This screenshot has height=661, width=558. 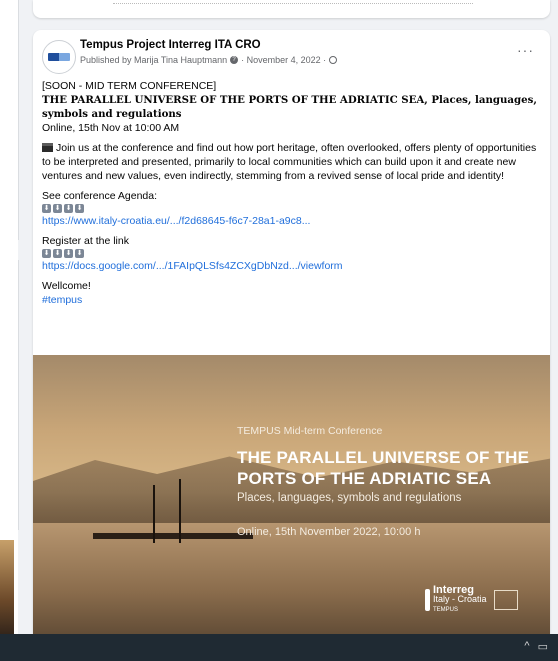 What do you see at coordinates (446, 609) in the screenshot?
I see `logo-project: TEMPUS` at bounding box center [446, 609].